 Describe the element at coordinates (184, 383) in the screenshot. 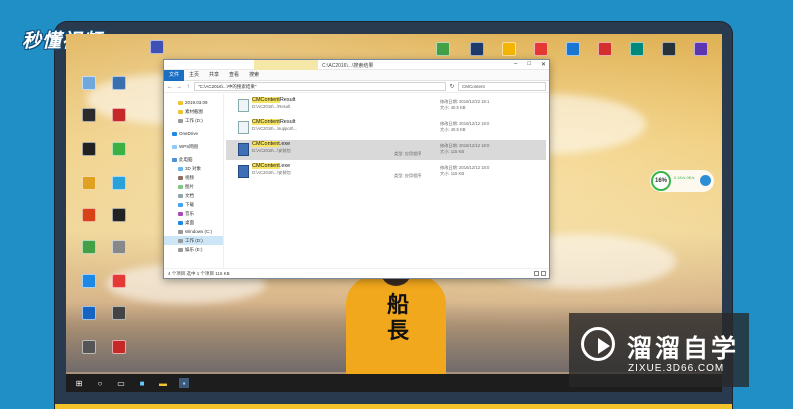

I see `app-icon: ▪` at that location.